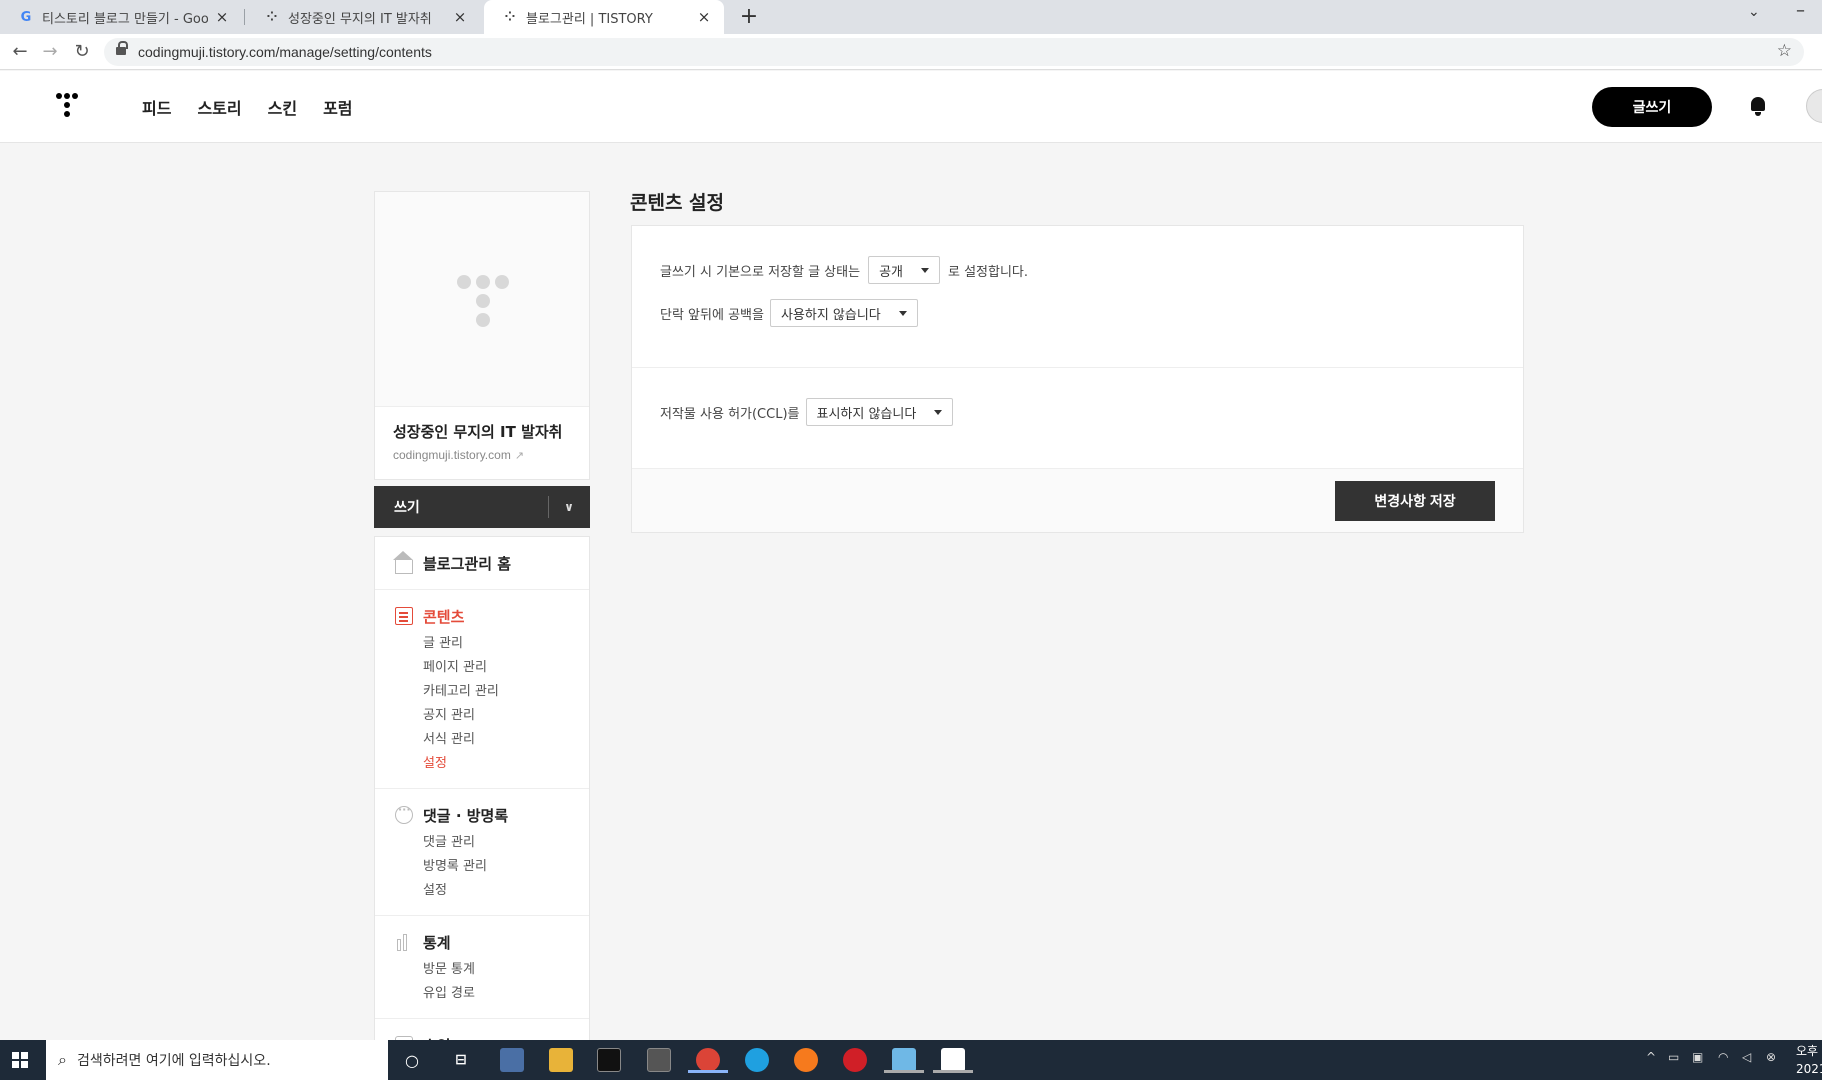 This screenshot has height=1080, width=1822. What do you see at coordinates (1754, 12) in the screenshot?
I see `tab-search-icon: ⌄` at bounding box center [1754, 12].